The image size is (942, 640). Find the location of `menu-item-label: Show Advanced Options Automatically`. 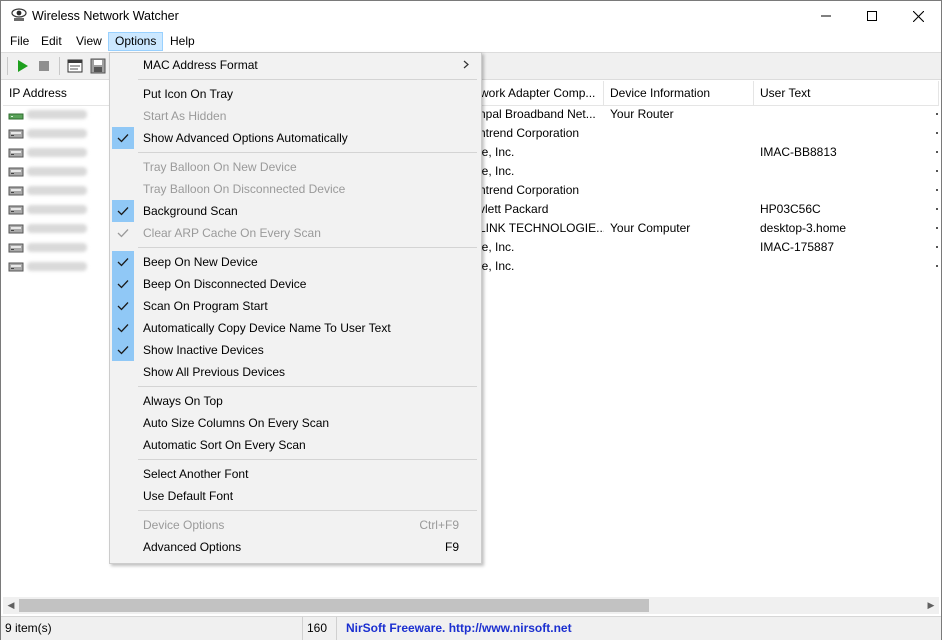

menu-item-label: Show Advanced Options Automatically is located at coordinates (245, 138).